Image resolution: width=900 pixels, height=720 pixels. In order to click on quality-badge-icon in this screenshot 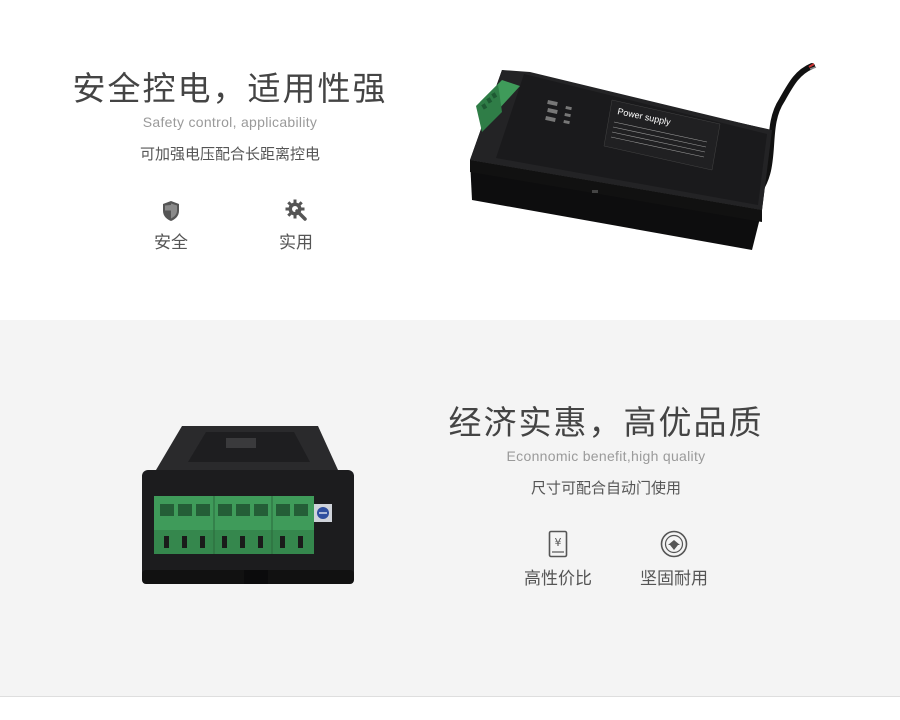, I will do `click(674, 544)`.